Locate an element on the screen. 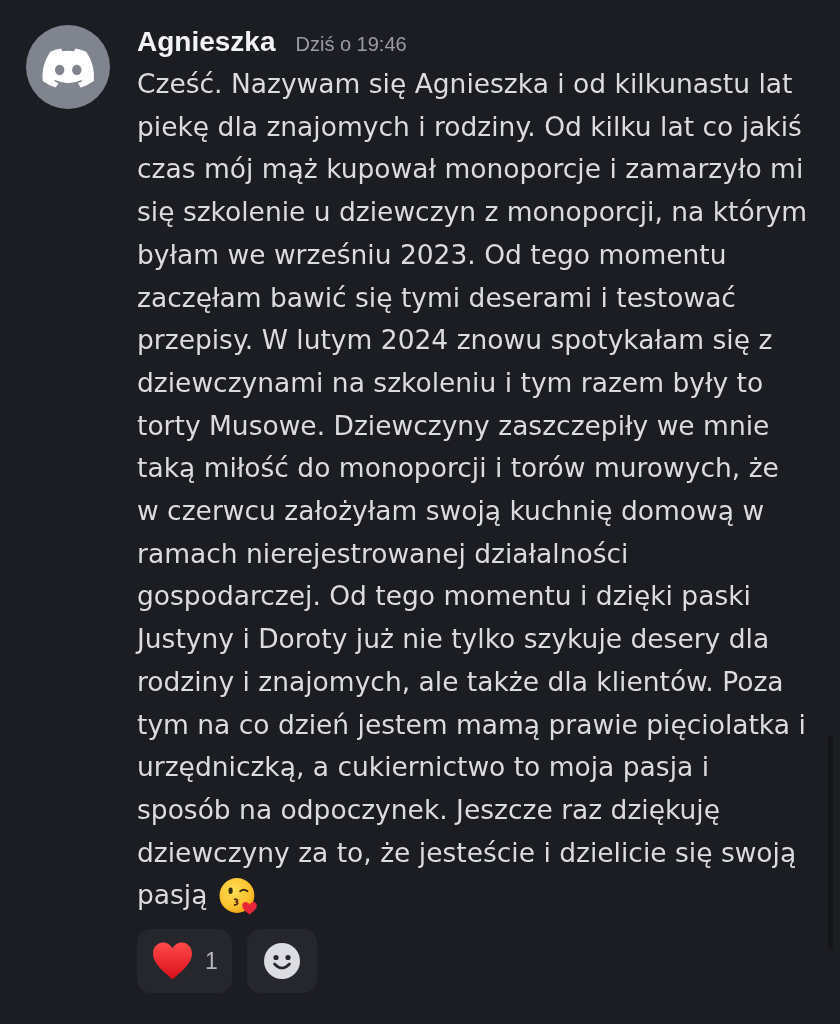 The height and width of the screenshot is (1024, 840). add-reaction-button is located at coordinates (281, 961).